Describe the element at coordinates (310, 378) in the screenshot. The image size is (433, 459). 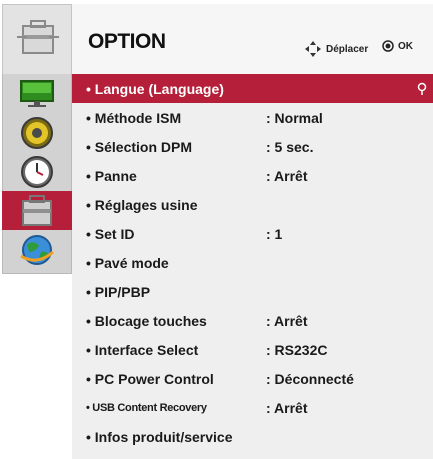
I see `menu-item-value: : Déconnecté` at that location.